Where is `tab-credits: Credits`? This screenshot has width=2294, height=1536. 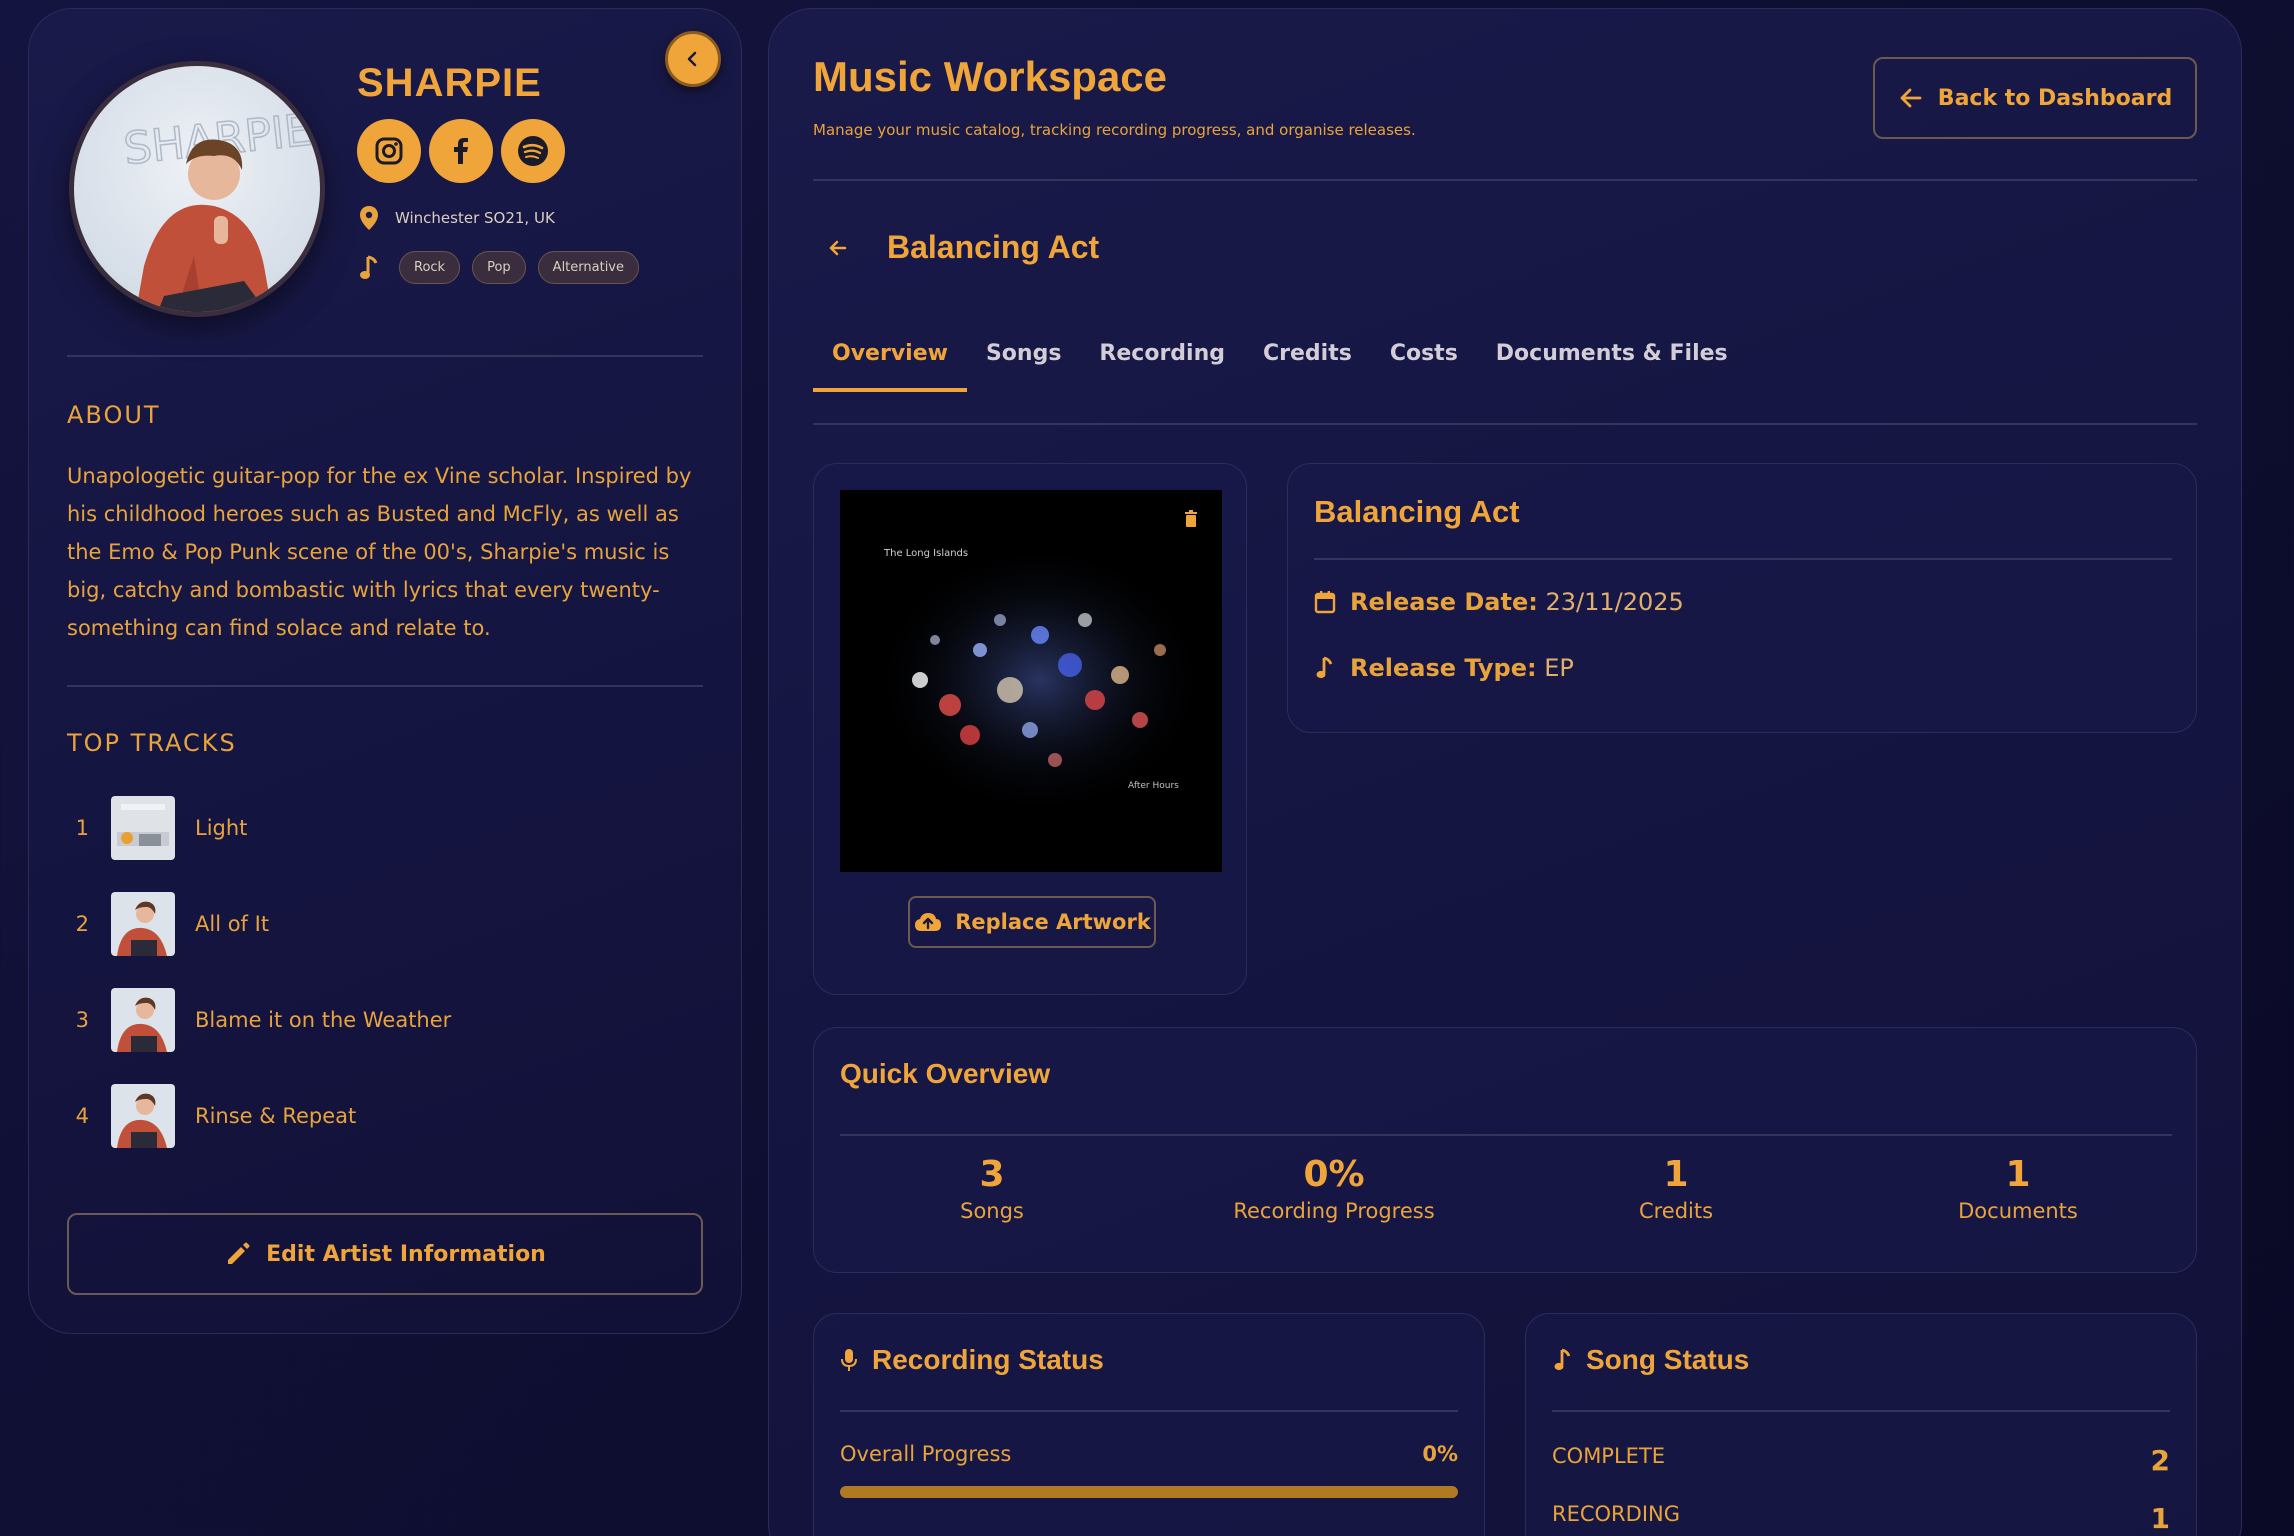 tab-credits: Credits is located at coordinates (1307, 357).